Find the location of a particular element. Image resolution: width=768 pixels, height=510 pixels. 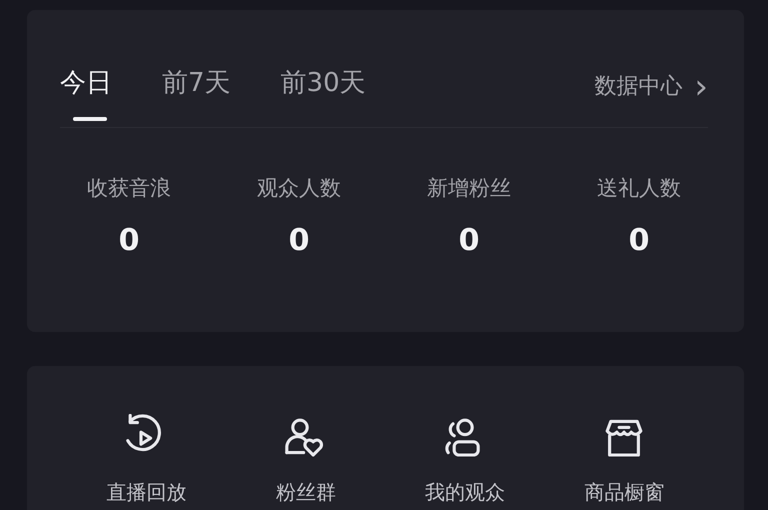

stat-label: 送礼人数 is located at coordinates (639, 188).